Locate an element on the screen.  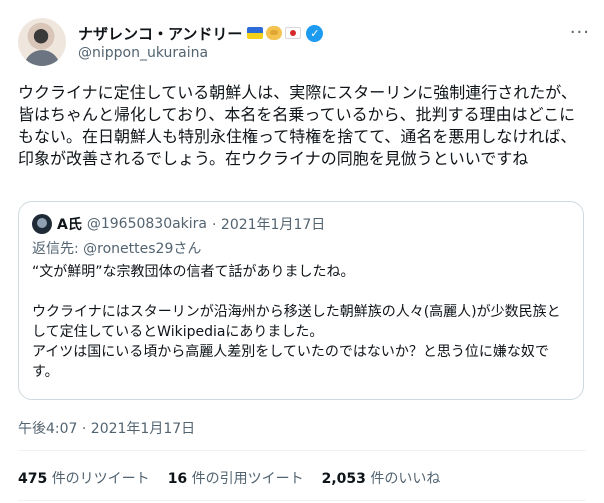
retweets-stat: 475 件のリツイート is located at coordinates (84, 478).